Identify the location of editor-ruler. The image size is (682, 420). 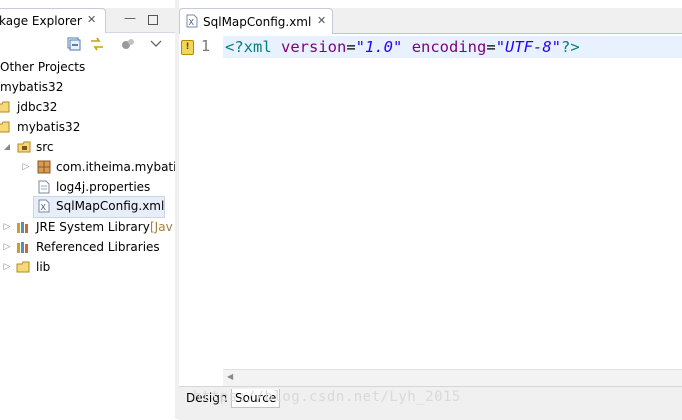
(201, 201).